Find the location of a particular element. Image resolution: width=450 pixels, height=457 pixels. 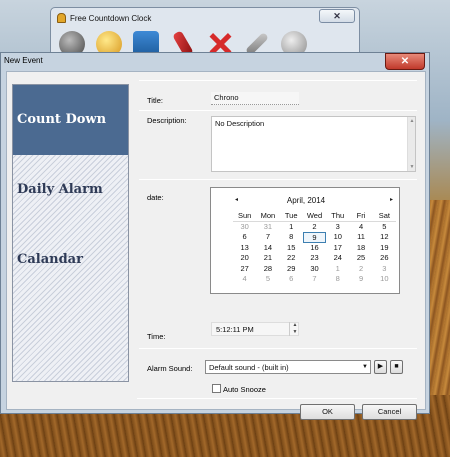

weekday-header: Sun is located at coordinates (244, 215).